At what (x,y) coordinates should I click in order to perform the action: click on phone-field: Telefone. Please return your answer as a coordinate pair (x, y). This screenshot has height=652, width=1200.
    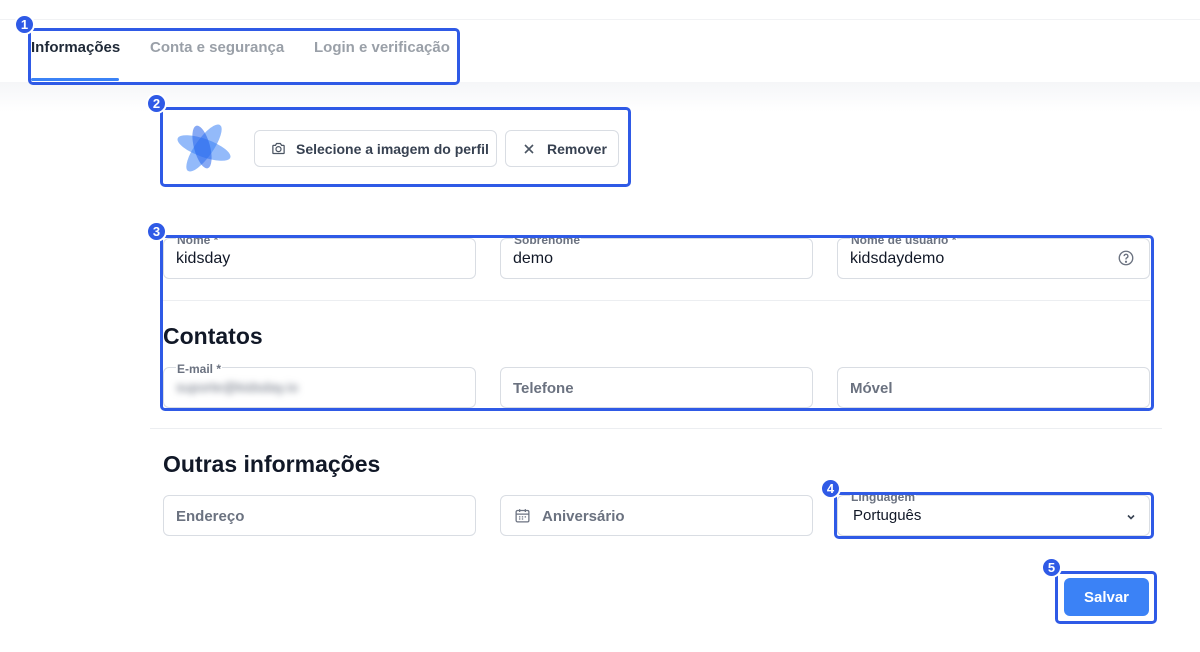
    Looking at the image, I should click on (656, 387).